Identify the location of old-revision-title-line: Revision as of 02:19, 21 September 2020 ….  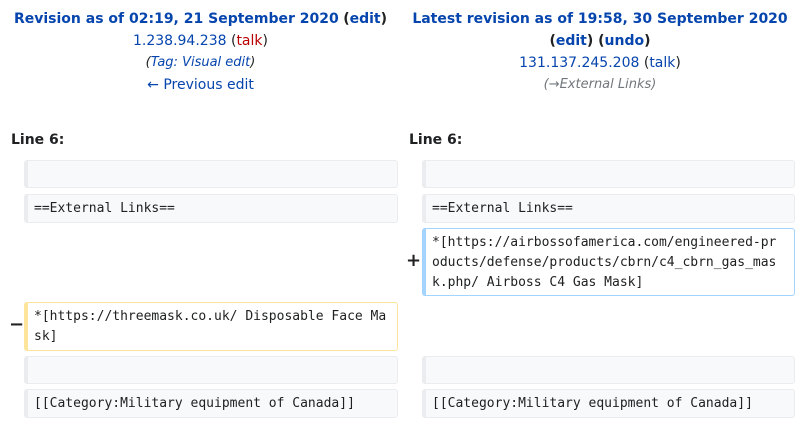
(200, 19).